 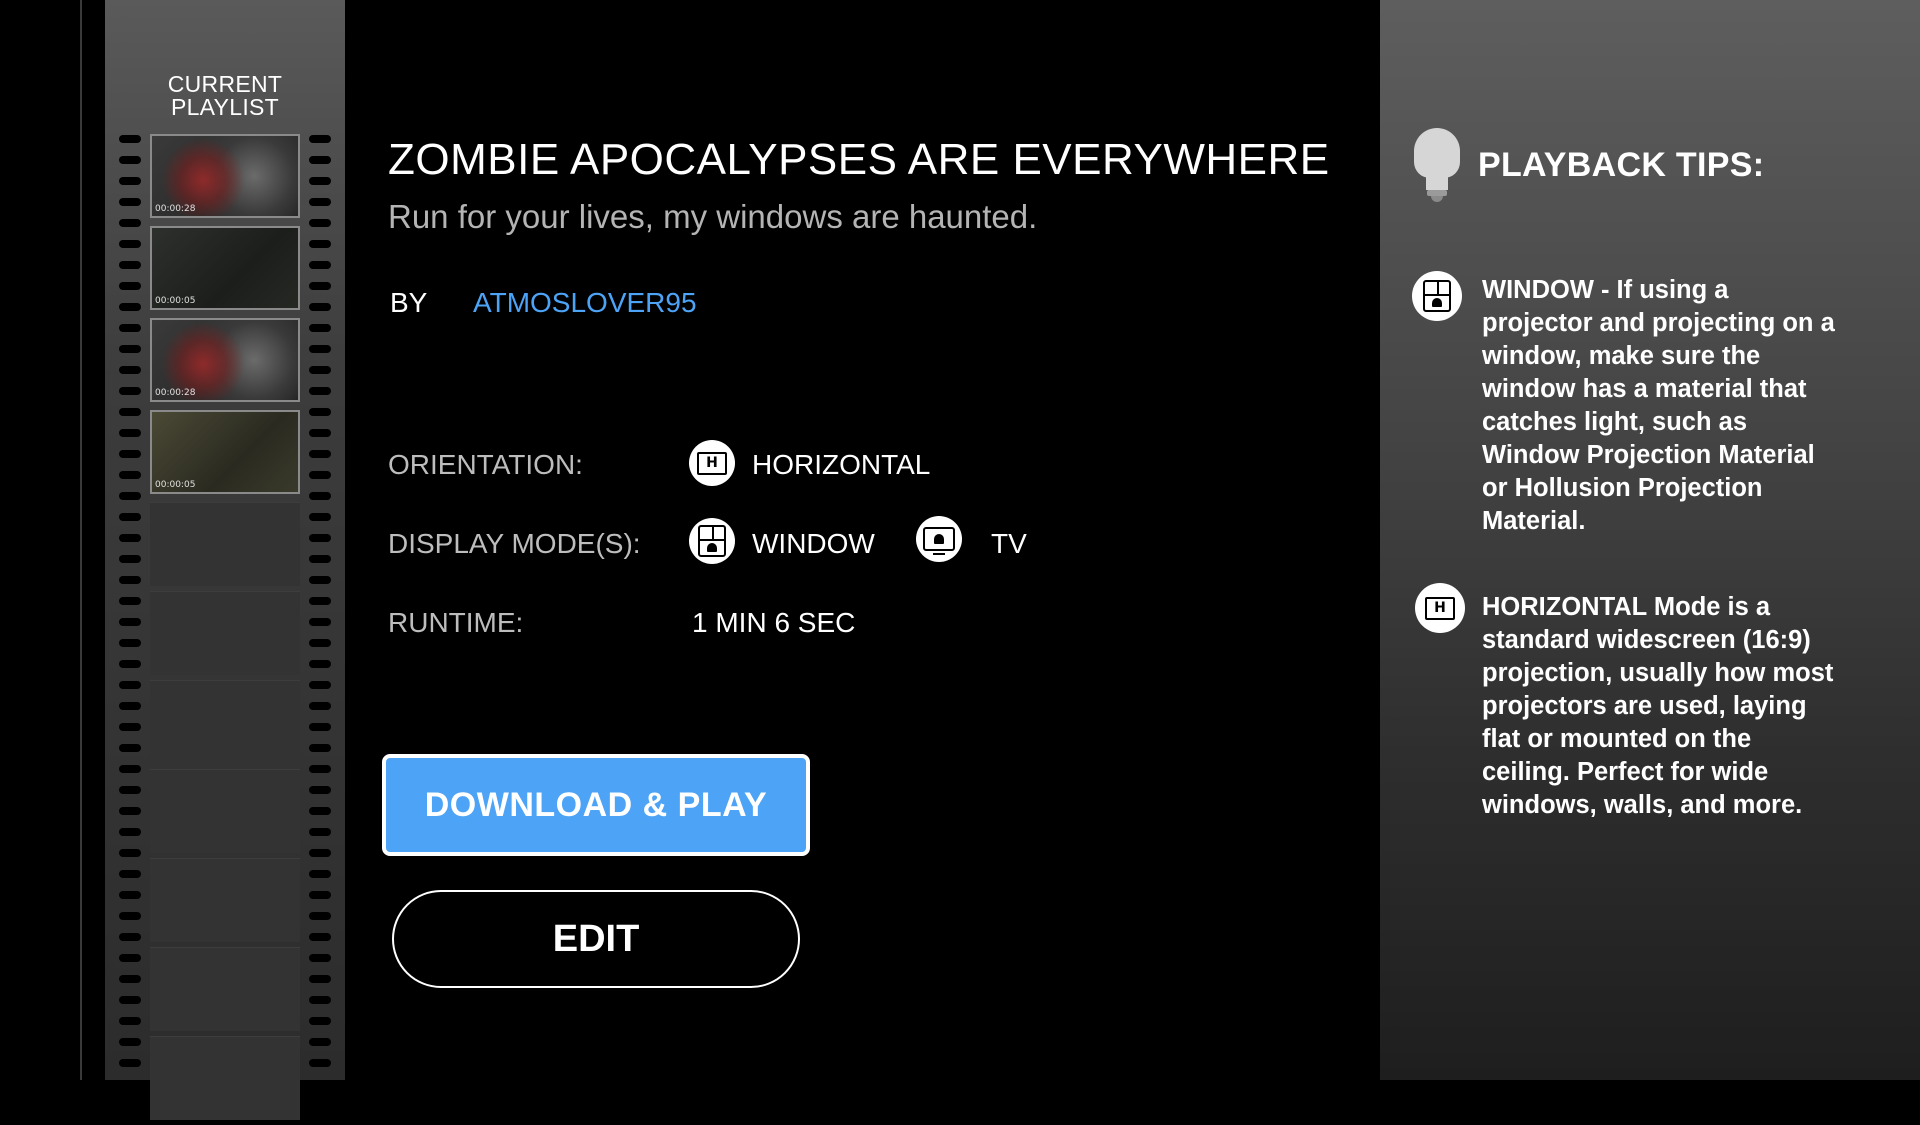 I want to click on video-title: ZOMBIE APOCALYPSES ARE EVERYWHERE, so click(x=859, y=159).